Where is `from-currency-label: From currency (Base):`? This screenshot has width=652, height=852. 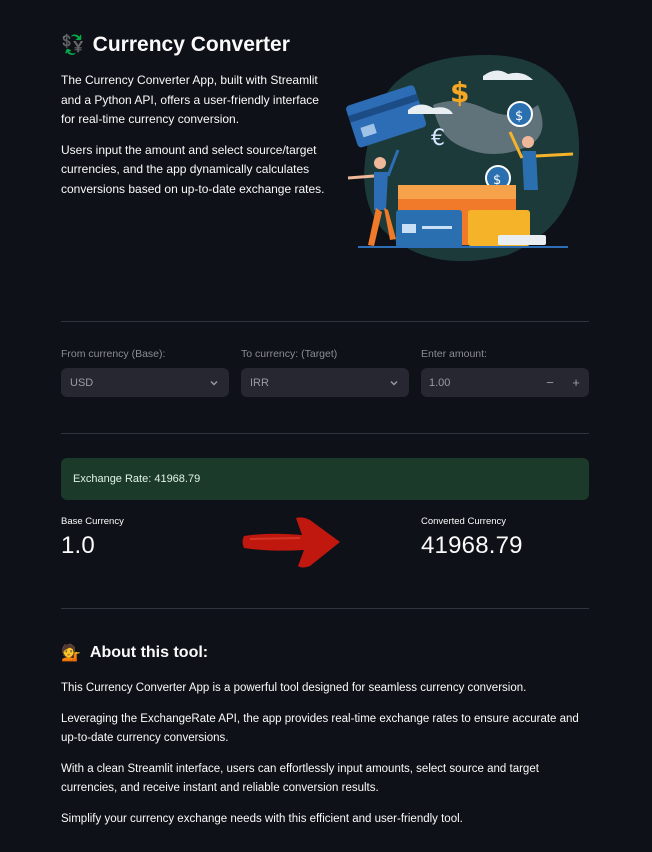
from-currency-label: From currency (Base): is located at coordinates (113, 354).